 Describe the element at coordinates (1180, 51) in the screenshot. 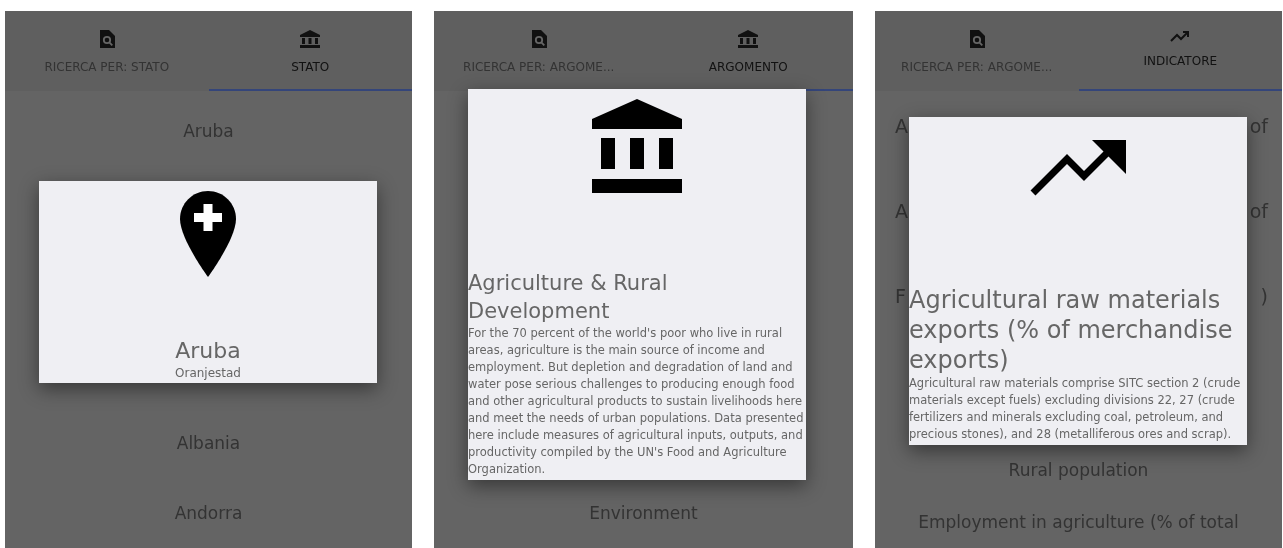

I see `tab: INDICATORE` at that location.